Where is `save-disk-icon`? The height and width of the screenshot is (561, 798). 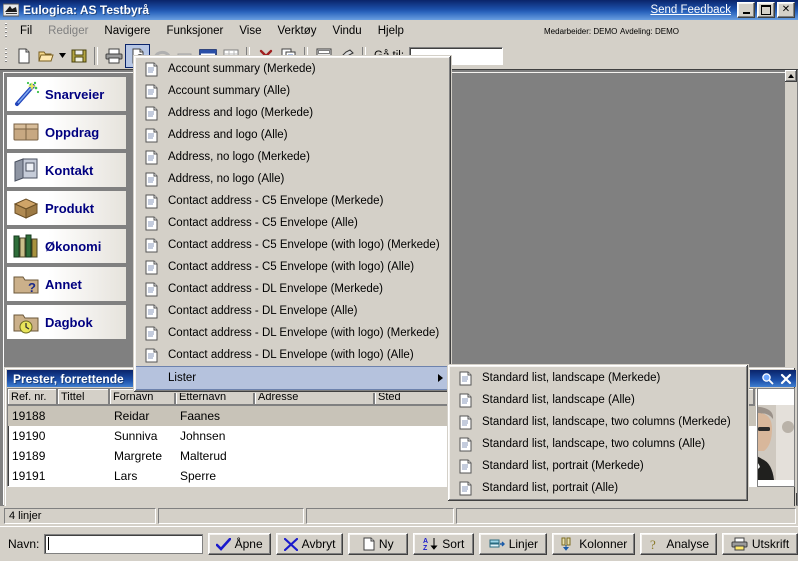 save-disk-icon is located at coordinates (78, 56).